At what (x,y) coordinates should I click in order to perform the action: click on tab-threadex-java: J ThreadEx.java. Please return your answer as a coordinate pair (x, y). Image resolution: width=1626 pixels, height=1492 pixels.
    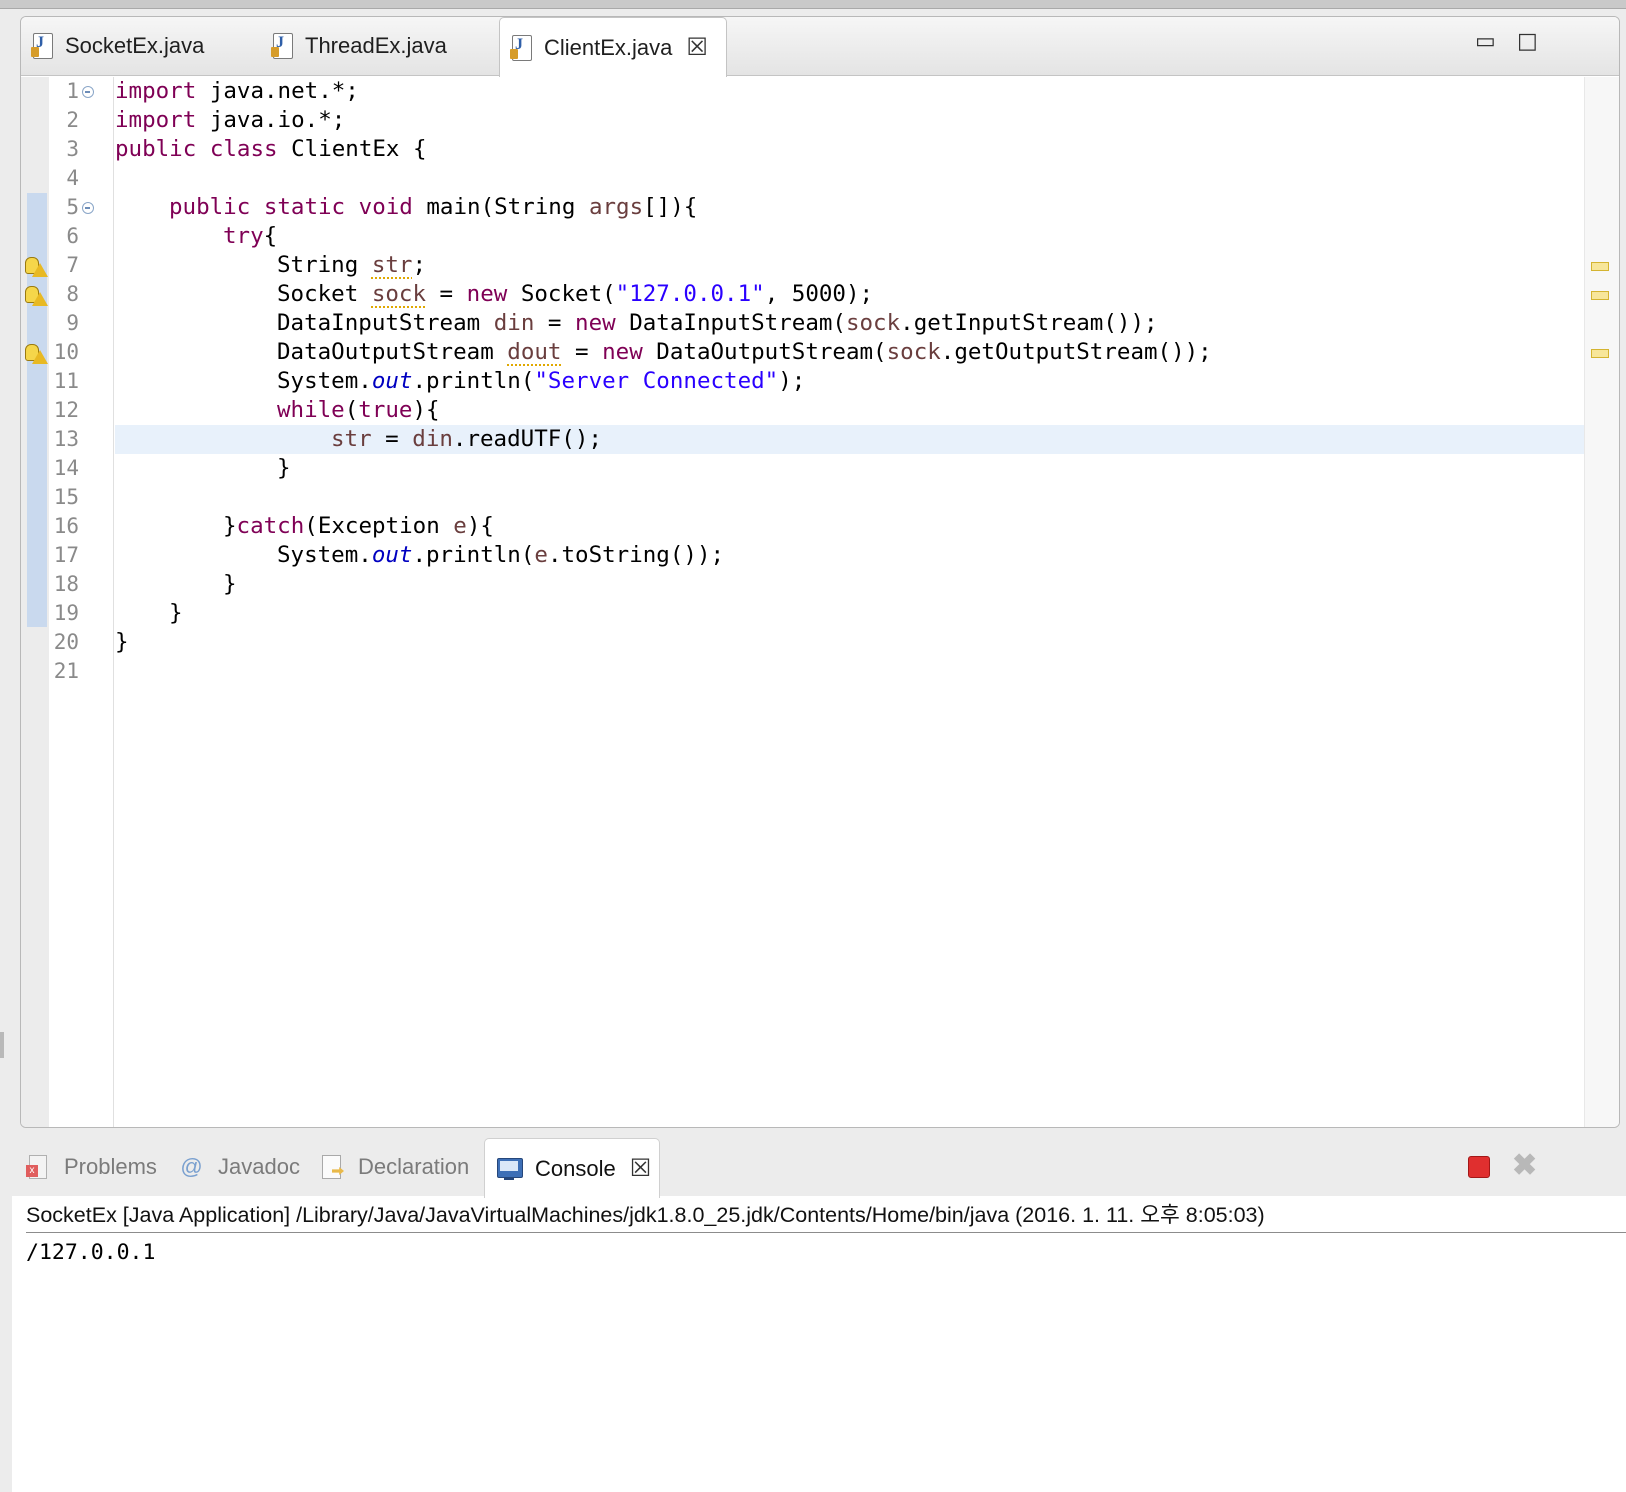
    Looking at the image, I should click on (380, 46).